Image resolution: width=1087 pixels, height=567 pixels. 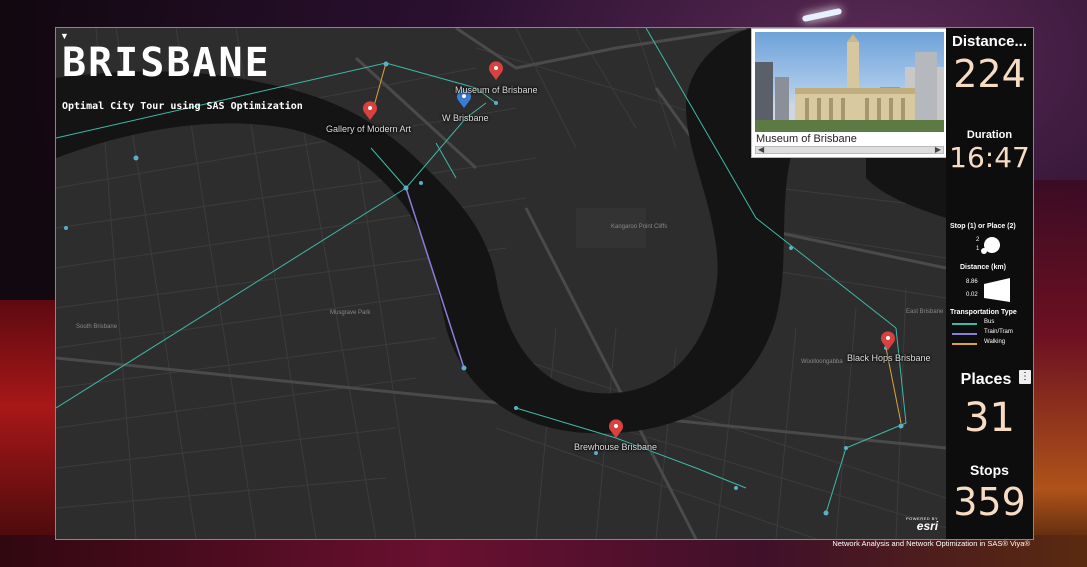 I want to click on poi-label-brewhouse: Brewhouse Brisbane, so click(x=616, y=447).